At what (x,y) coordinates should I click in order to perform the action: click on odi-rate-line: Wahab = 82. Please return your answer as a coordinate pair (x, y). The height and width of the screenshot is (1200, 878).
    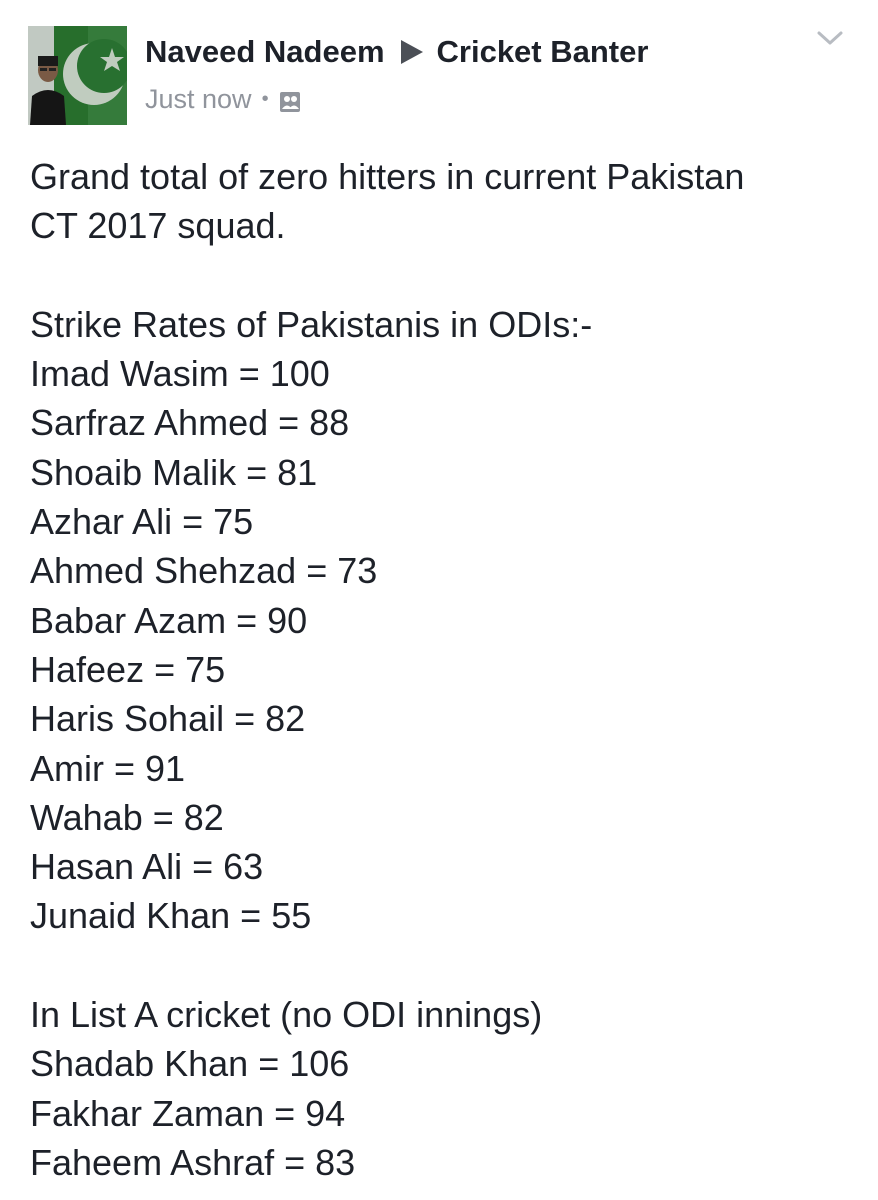
    Looking at the image, I should click on (127, 817).